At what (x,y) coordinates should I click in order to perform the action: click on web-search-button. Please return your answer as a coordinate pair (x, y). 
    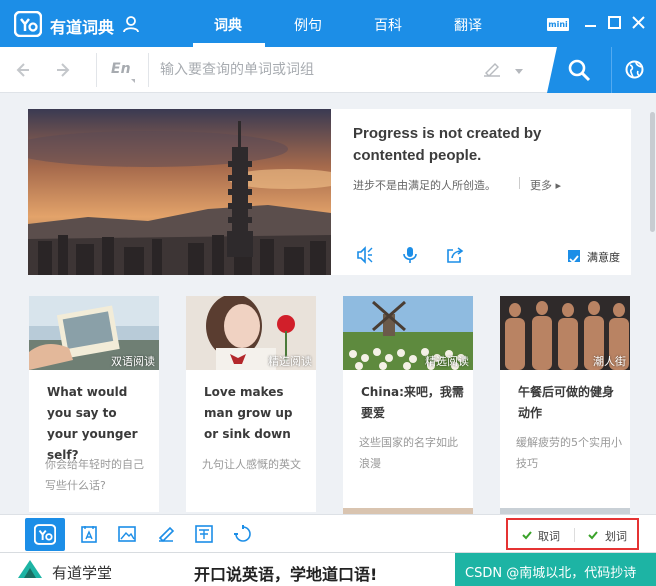
    Looking at the image, I should click on (633, 70).